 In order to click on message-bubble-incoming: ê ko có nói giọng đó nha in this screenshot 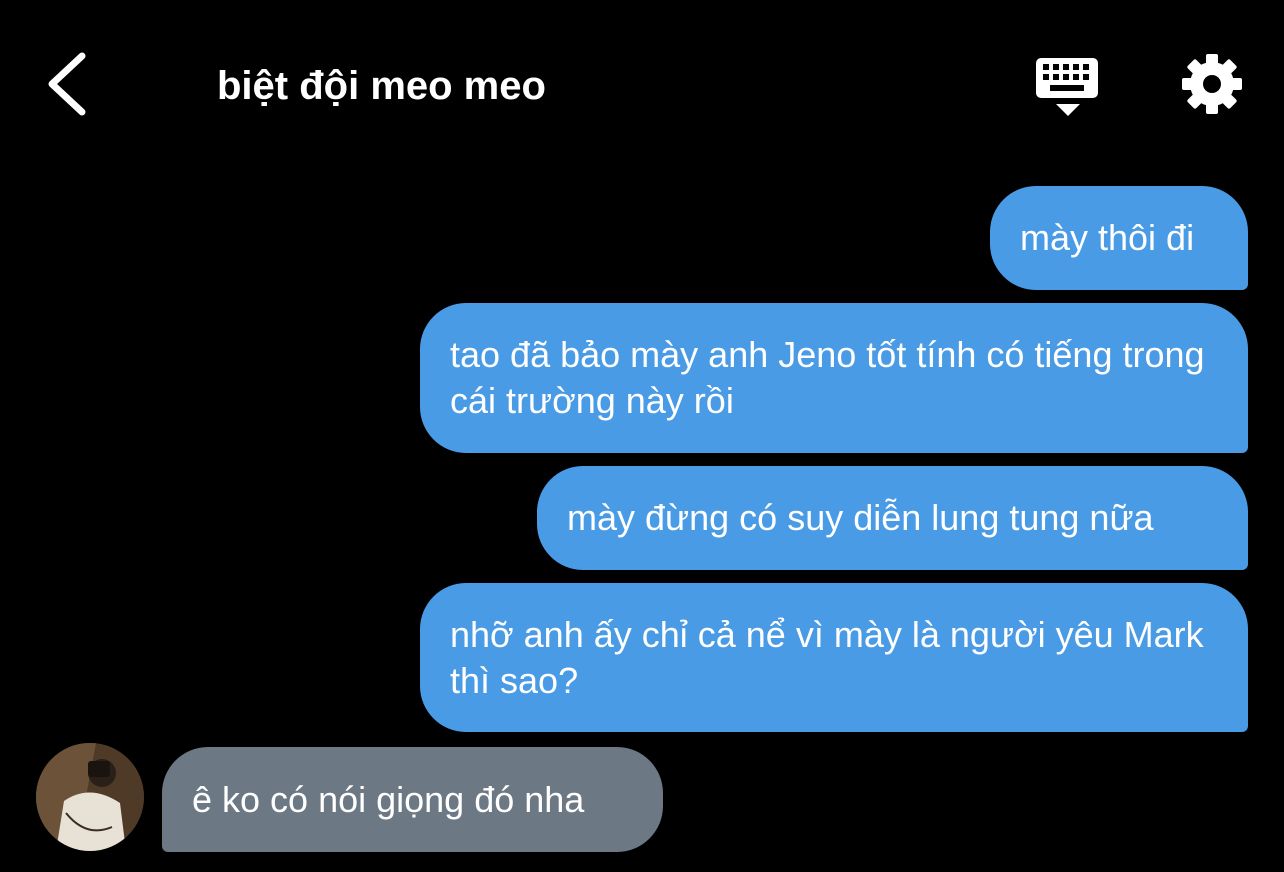, I will do `click(412, 799)`.